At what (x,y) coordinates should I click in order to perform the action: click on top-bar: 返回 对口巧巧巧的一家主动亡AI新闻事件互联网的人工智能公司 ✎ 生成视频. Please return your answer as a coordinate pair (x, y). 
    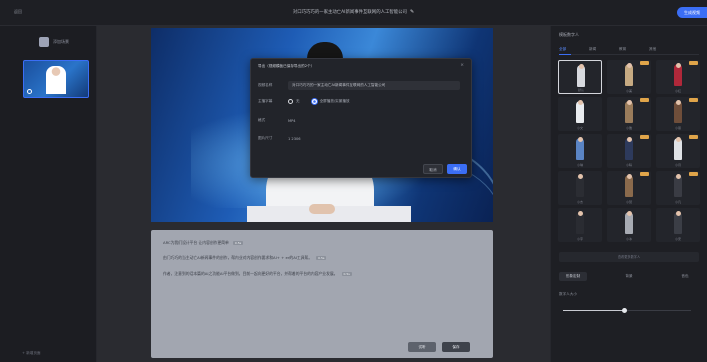
    Looking at the image, I should click on (353, 13).